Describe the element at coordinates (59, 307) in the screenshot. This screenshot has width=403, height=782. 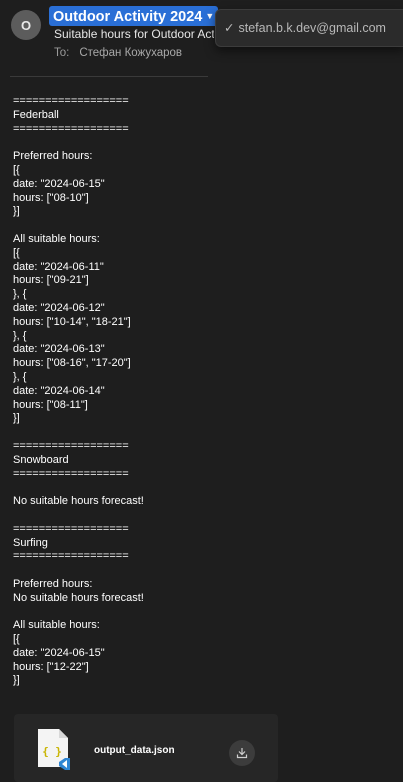
I see `body-line: date: "2024-06-12"` at that location.